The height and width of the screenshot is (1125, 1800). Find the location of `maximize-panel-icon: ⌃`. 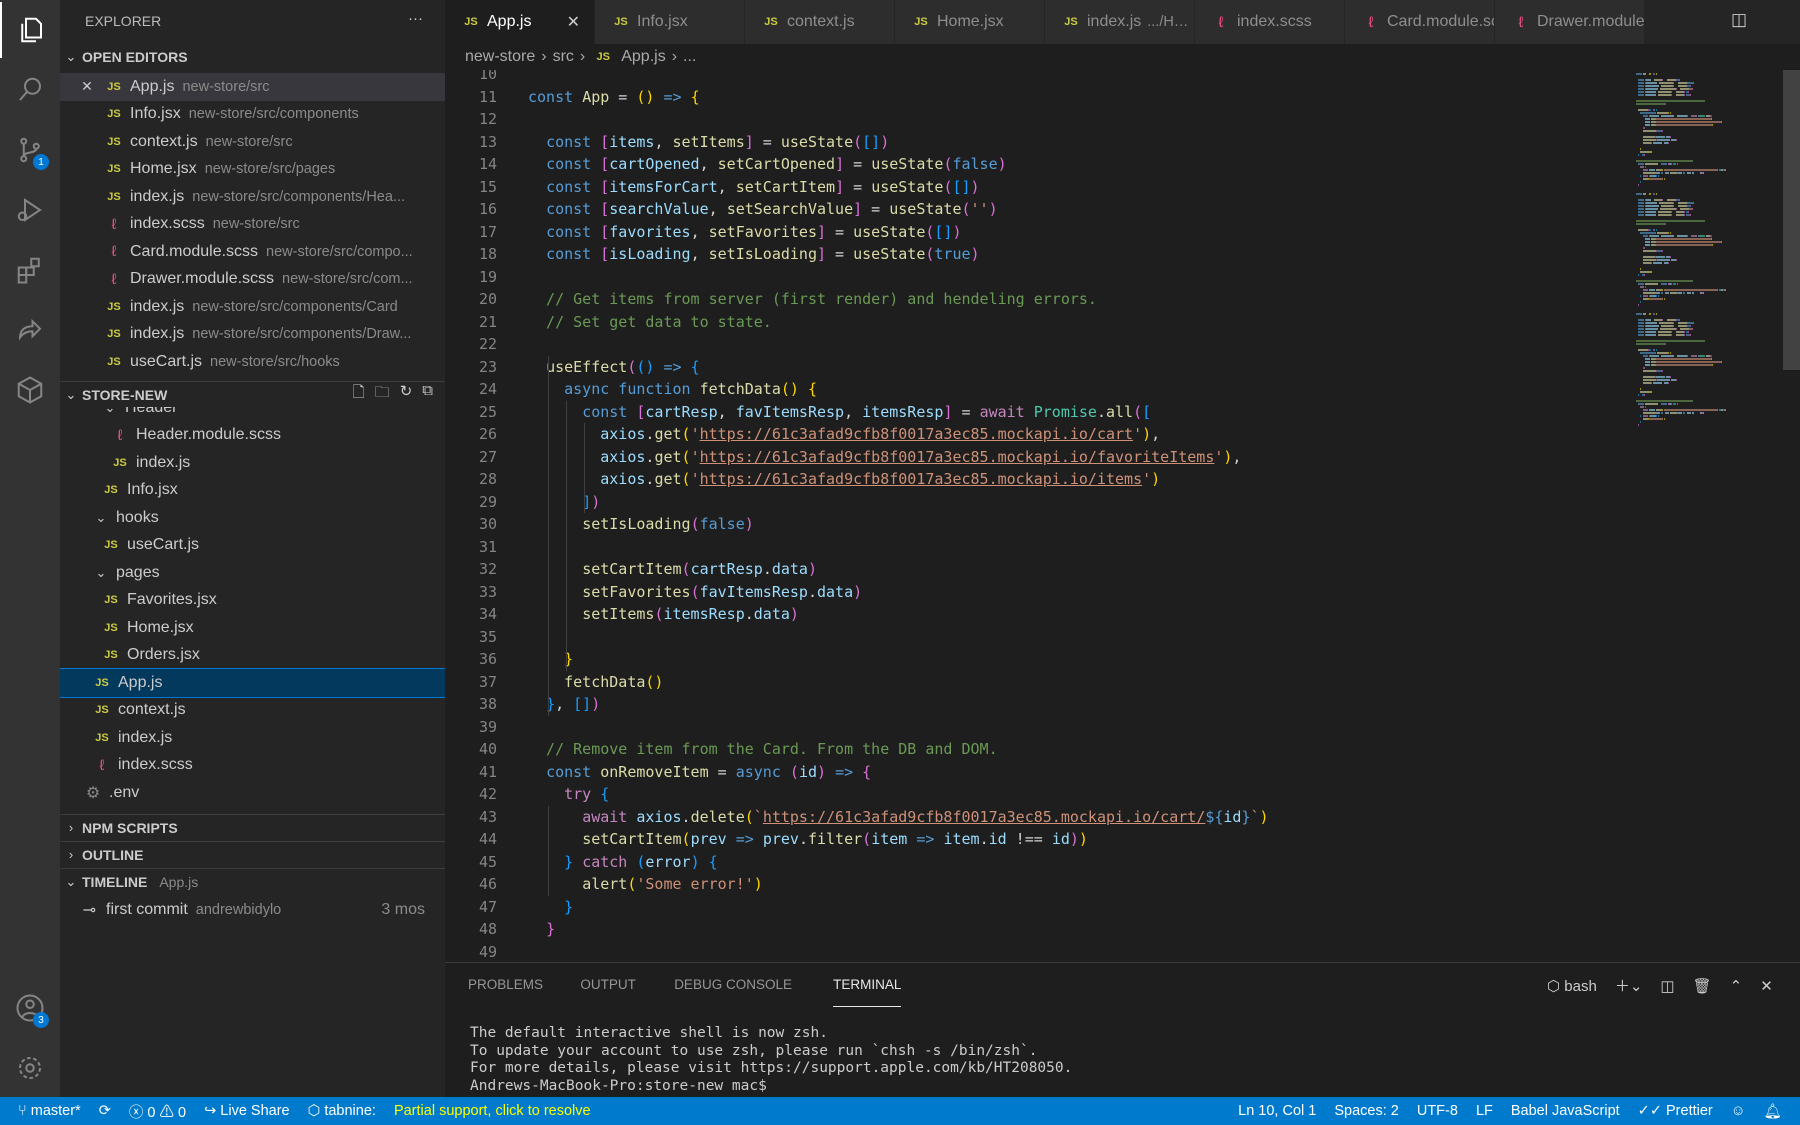

maximize-panel-icon: ⌃ is located at coordinates (1736, 986).